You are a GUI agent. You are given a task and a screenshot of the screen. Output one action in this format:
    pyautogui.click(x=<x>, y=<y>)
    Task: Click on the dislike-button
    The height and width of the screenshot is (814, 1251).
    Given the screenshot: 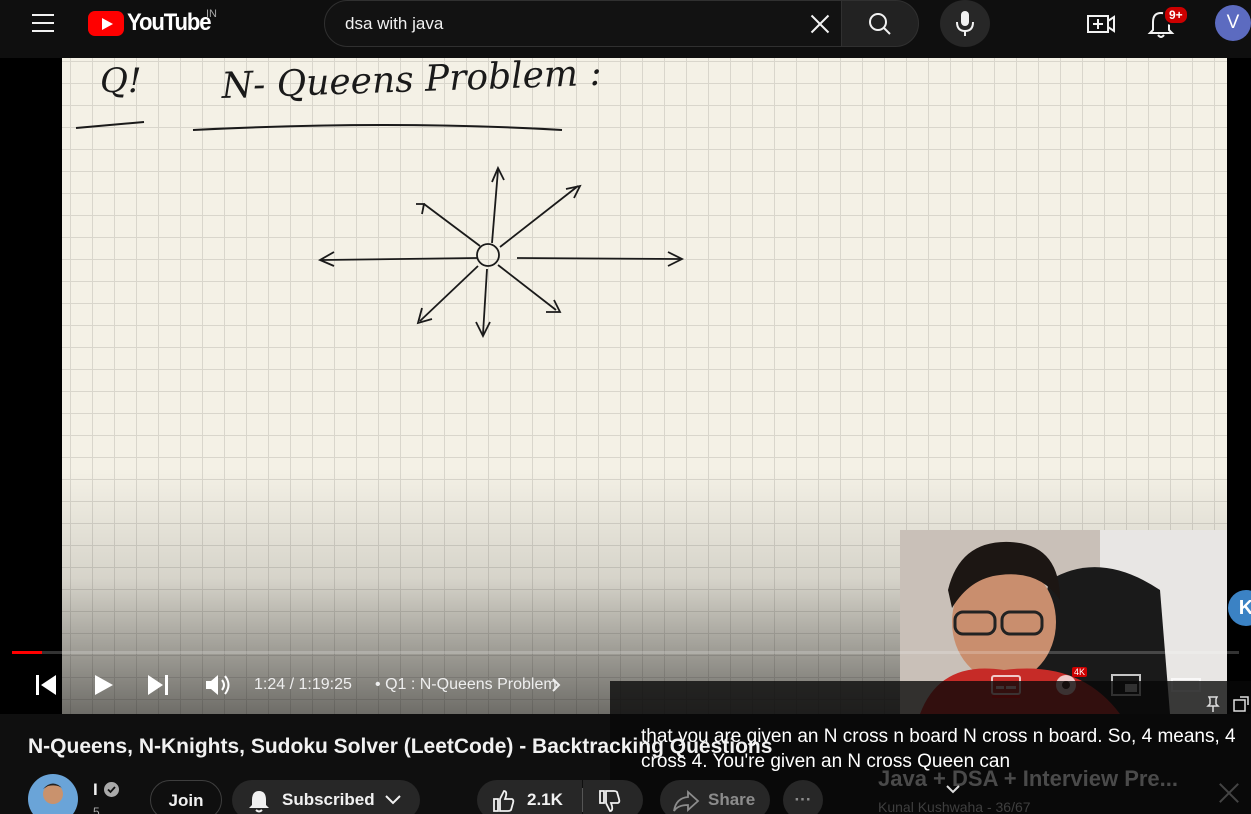 What is the action you would take?
    pyautogui.click(x=613, y=797)
    